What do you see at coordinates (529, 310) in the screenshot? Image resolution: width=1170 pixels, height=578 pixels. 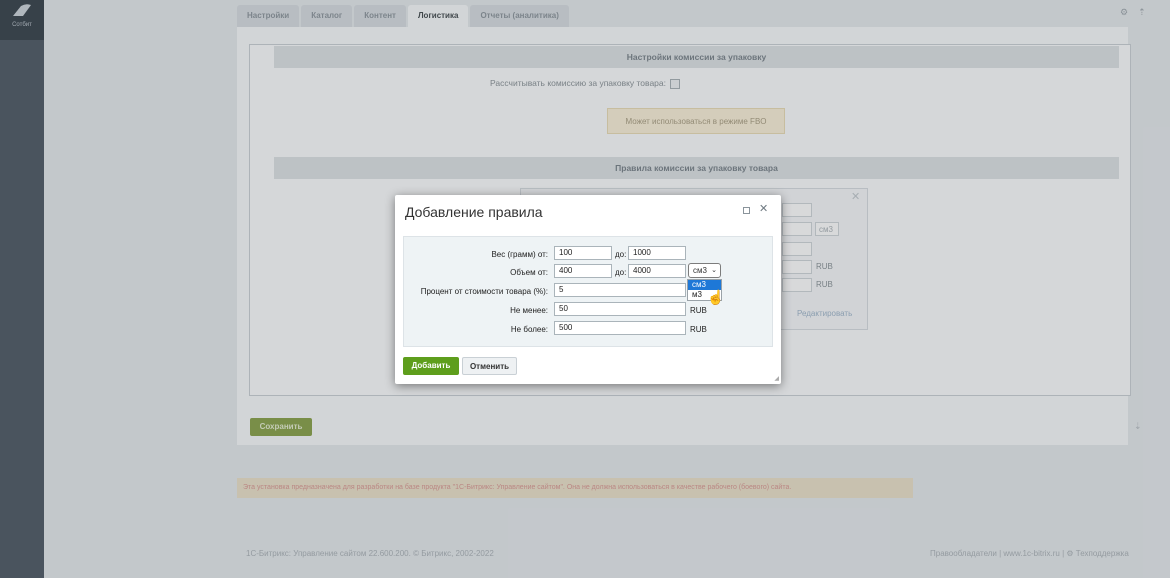 I see `min-label: Не менее:` at bounding box center [529, 310].